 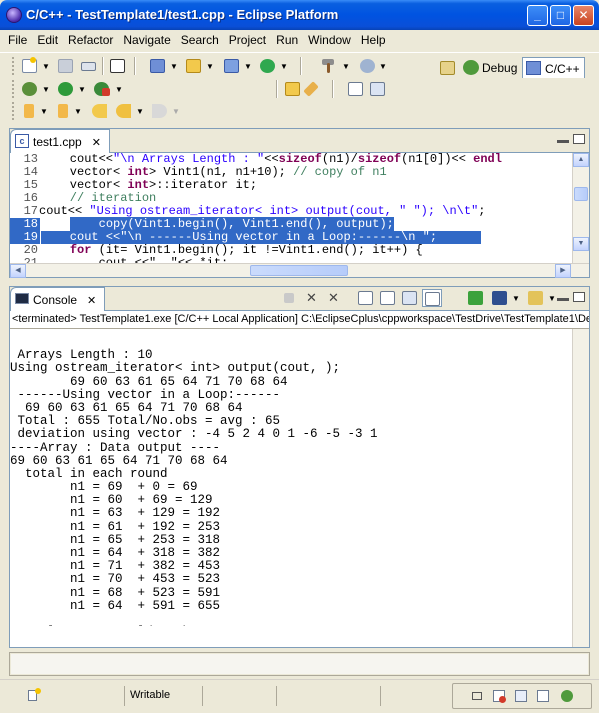 What do you see at coordinates (17, 38) in the screenshot?
I see `menu-file: File` at bounding box center [17, 38].